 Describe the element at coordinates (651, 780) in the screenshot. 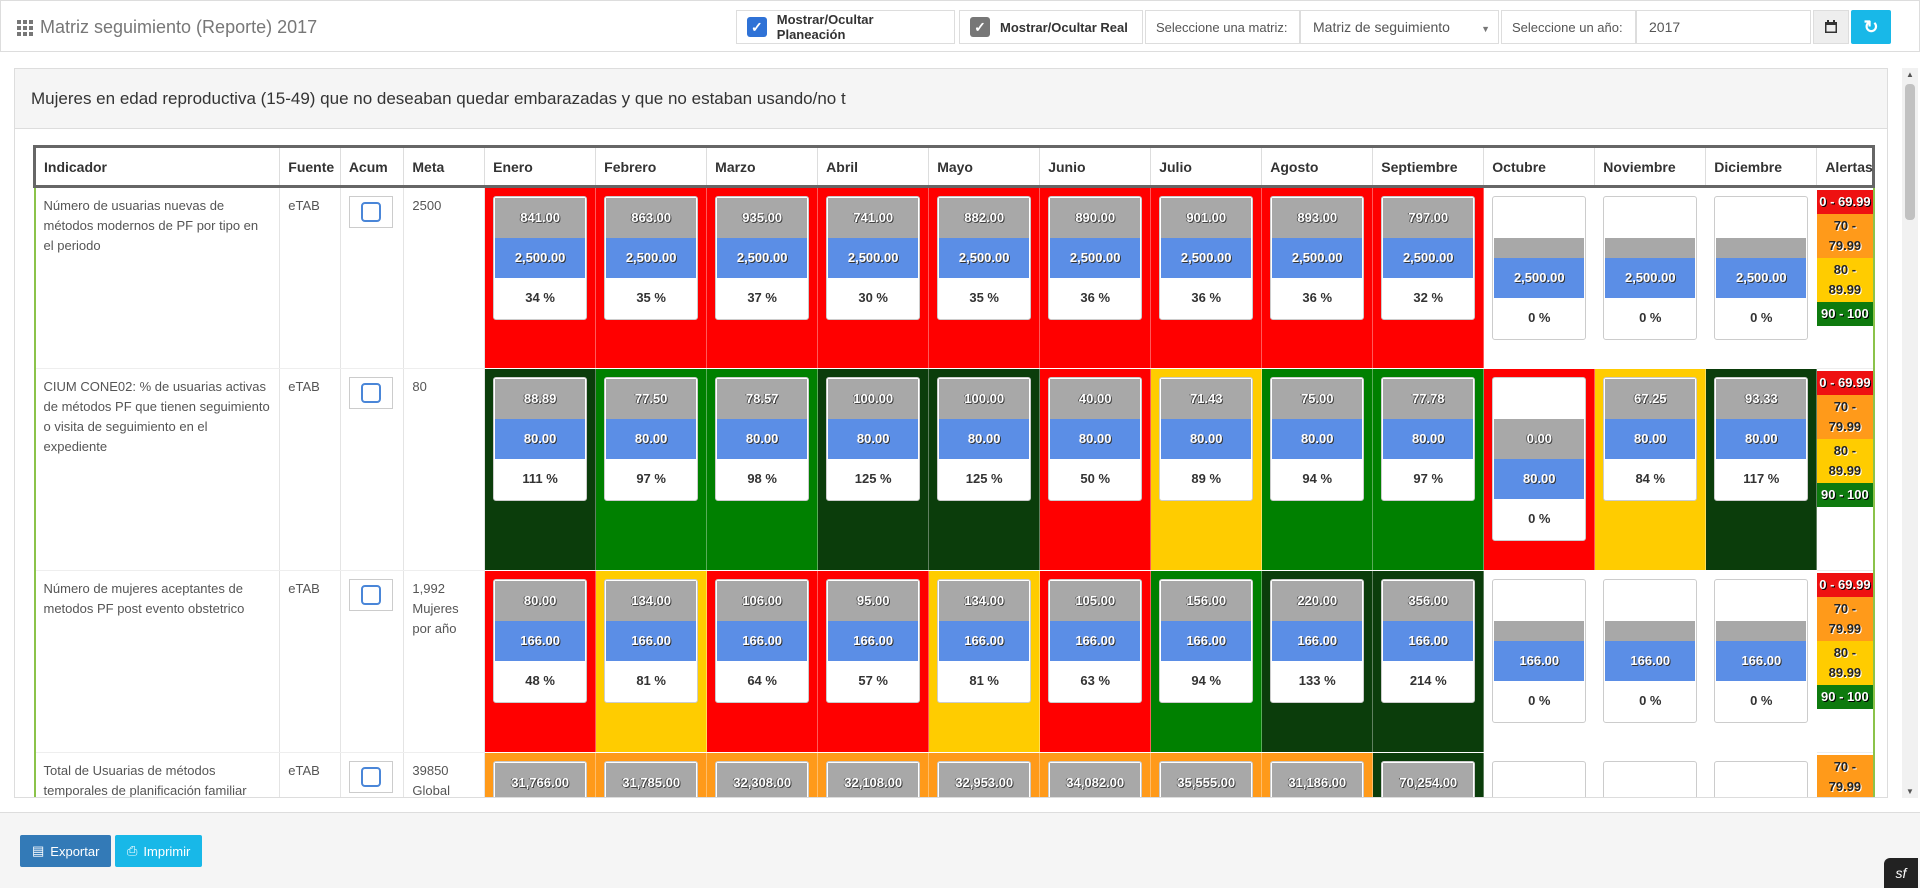

I see `real-value: 31,785.00` at that location.